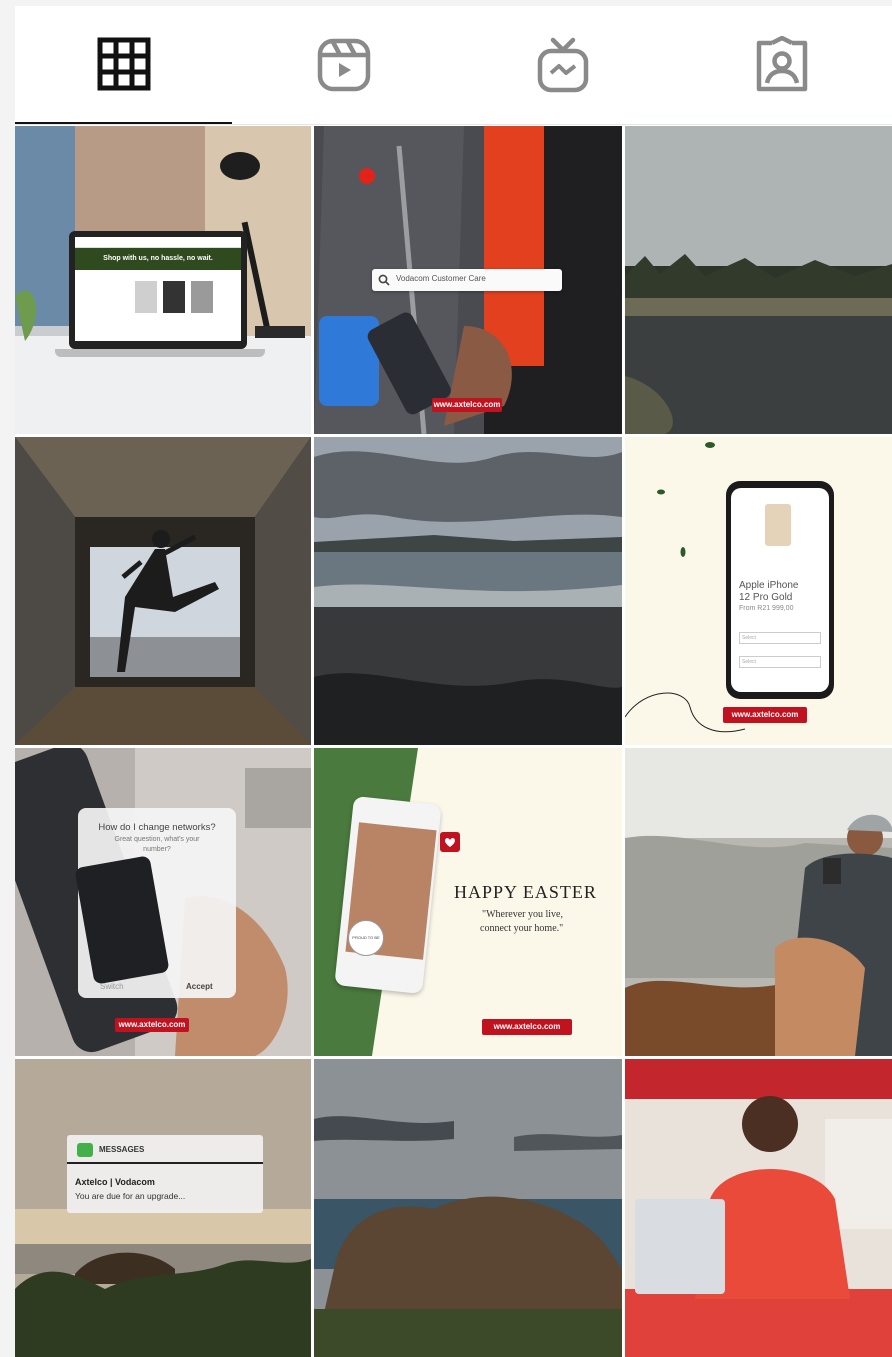  I want to click on post-beach, so click(468, 591).